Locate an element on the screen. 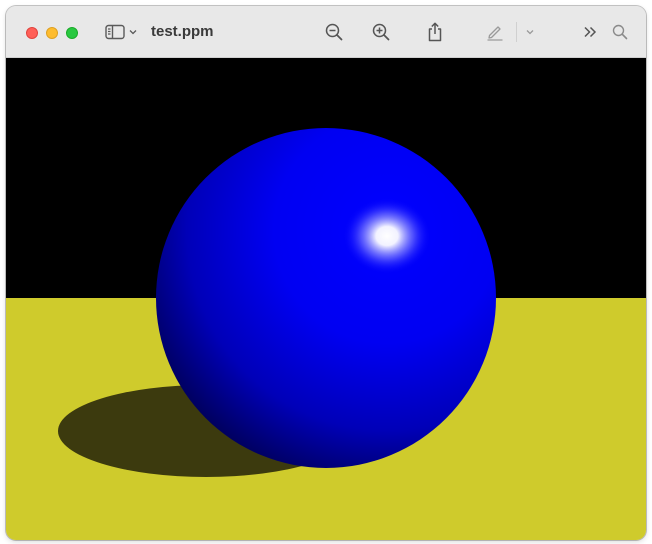 The height and width of the screenshot is (544, 652). markup-button is located at coordinates (495, 32).